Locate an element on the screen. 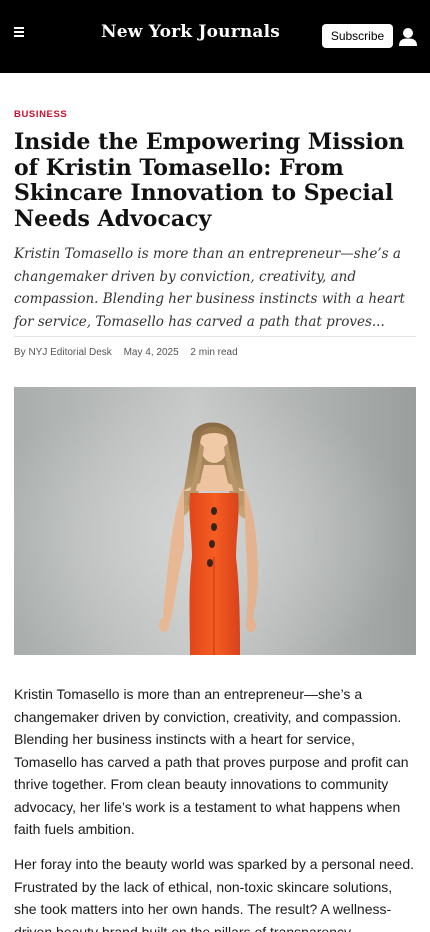 The image size is (430, 932). byline: By NYJ Editorial Desk is located at coordinates (63, 352).